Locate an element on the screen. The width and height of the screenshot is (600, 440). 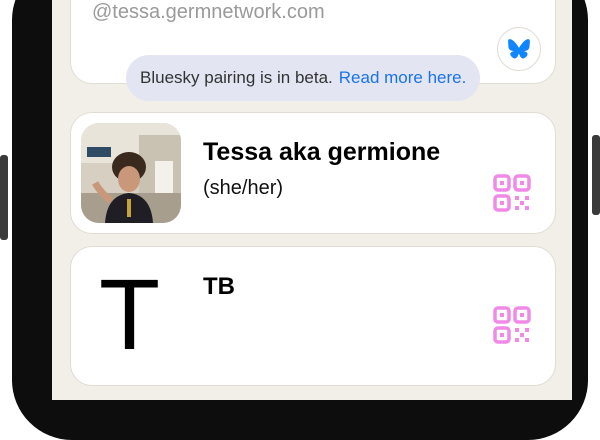
power-button is located at coordinates (596, 175).